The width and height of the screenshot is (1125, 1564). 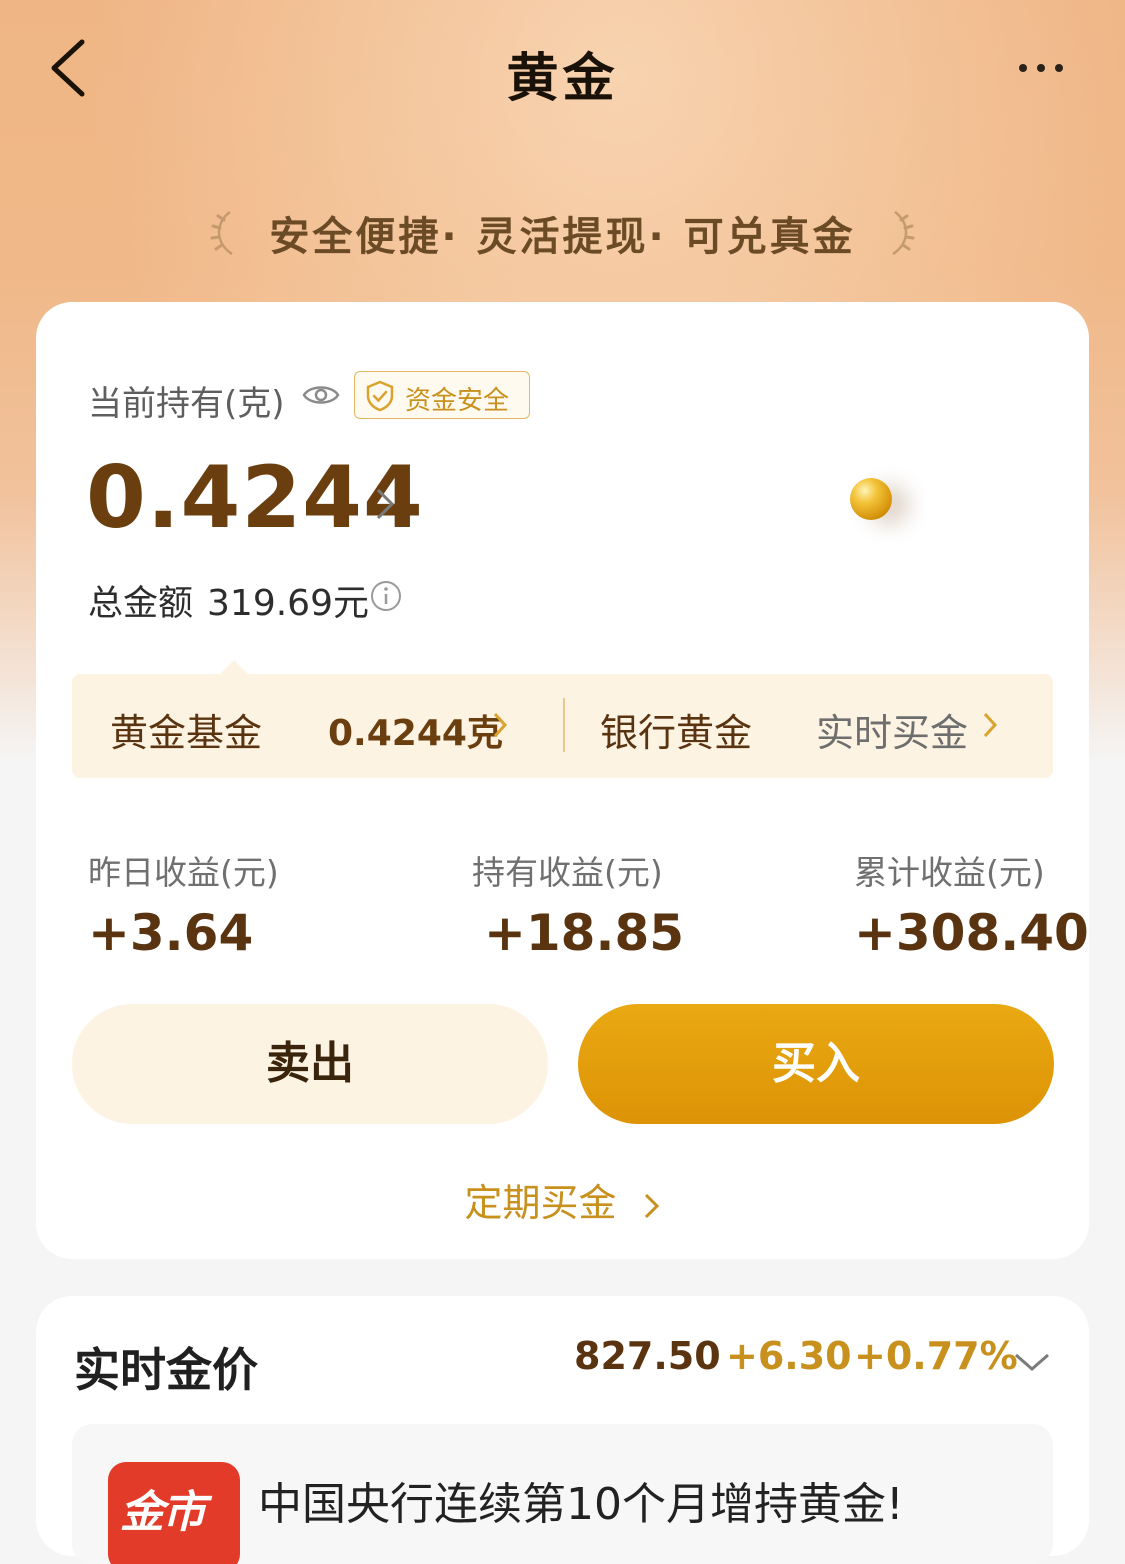 I want to click on laurel-right-icon, so click(x=903, y=233).